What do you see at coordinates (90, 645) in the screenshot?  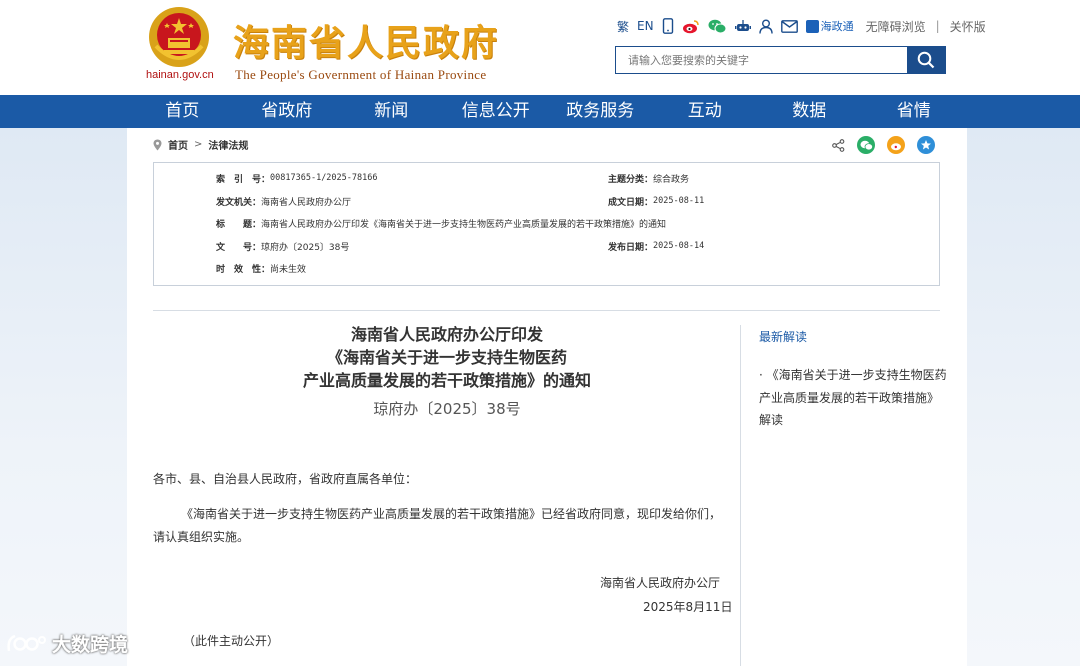 I see `watermark-text: 大数跨境` at bounding box center [90, 645].